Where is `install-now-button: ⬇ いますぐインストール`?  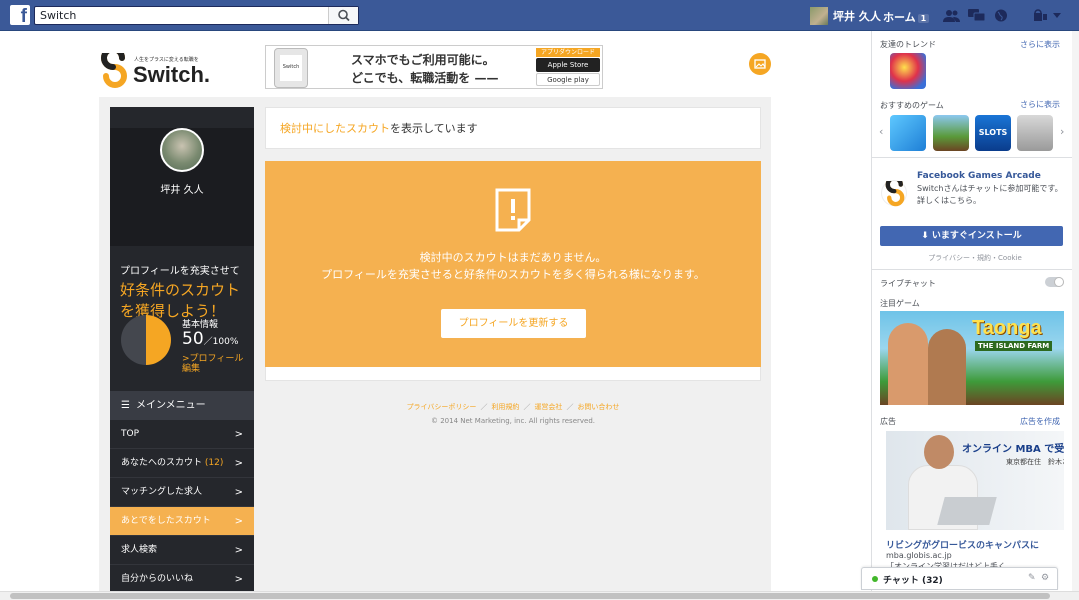 install-now-button: ⬇ いますぐインストール is located at coordinates (971, 236).